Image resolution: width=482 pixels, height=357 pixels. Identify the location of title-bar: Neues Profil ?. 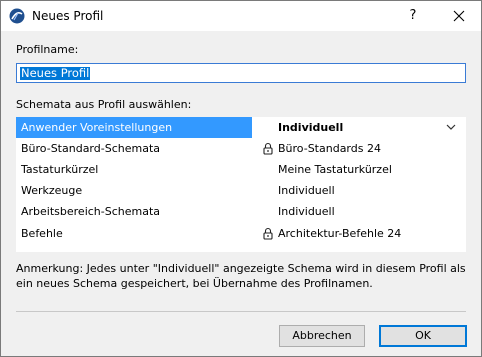
(241, 16).